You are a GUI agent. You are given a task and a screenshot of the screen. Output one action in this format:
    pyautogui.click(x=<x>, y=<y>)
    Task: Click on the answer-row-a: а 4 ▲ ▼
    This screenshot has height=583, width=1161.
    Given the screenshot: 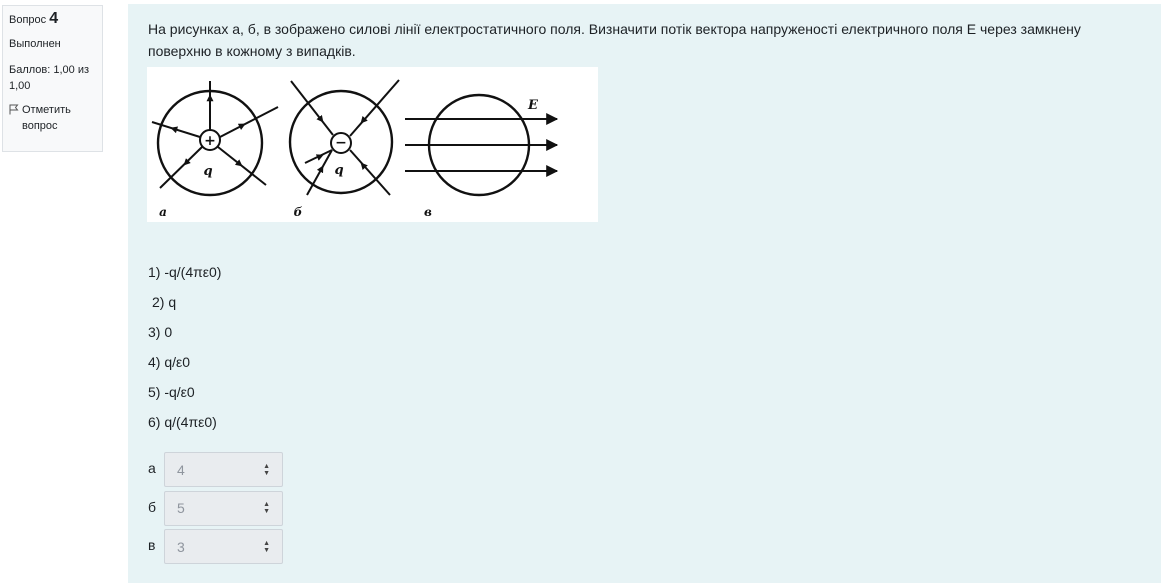 What is the action you would take?
    pyautogui.click(x=215, y=471)
    